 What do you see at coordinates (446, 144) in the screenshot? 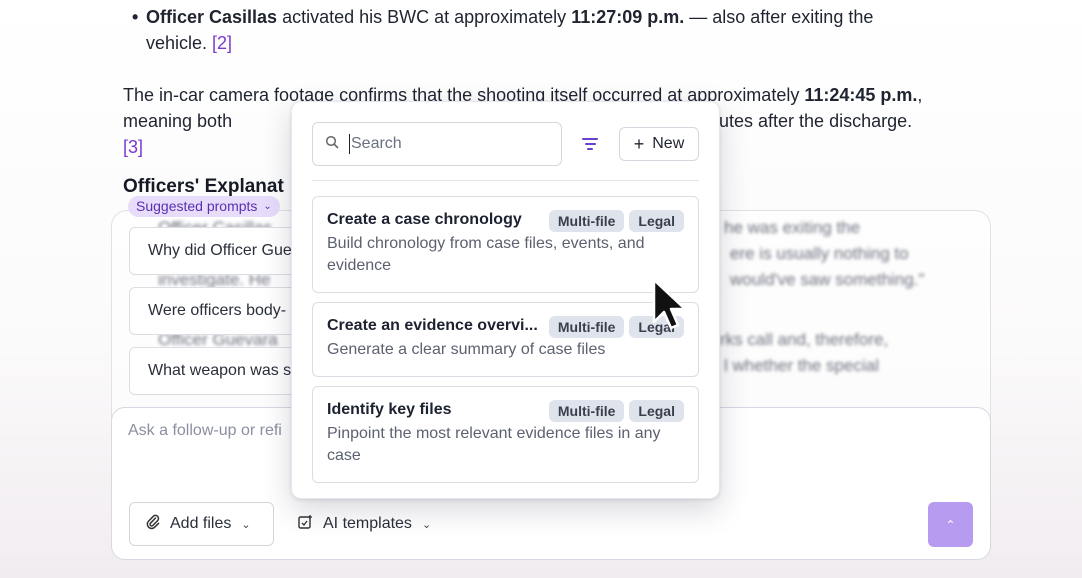
I see `search-input` at bounding box center [446, 144].